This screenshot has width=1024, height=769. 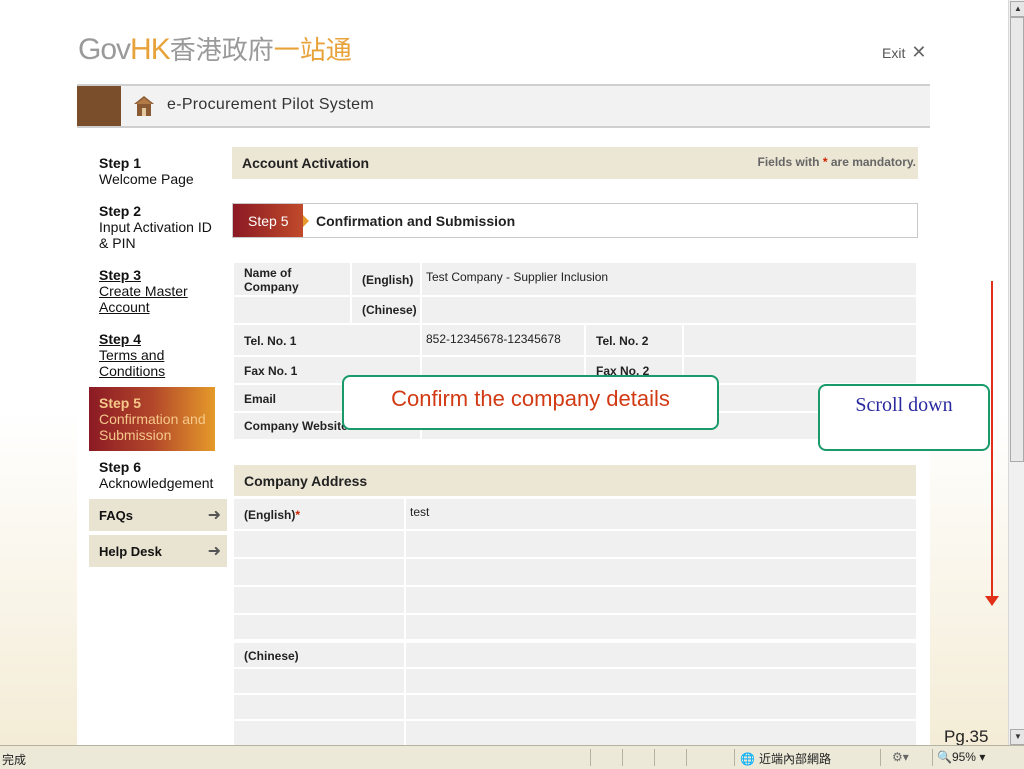 I want to click on mandatory-note: Fields with * are mandatory., so click(x=837, y=162).